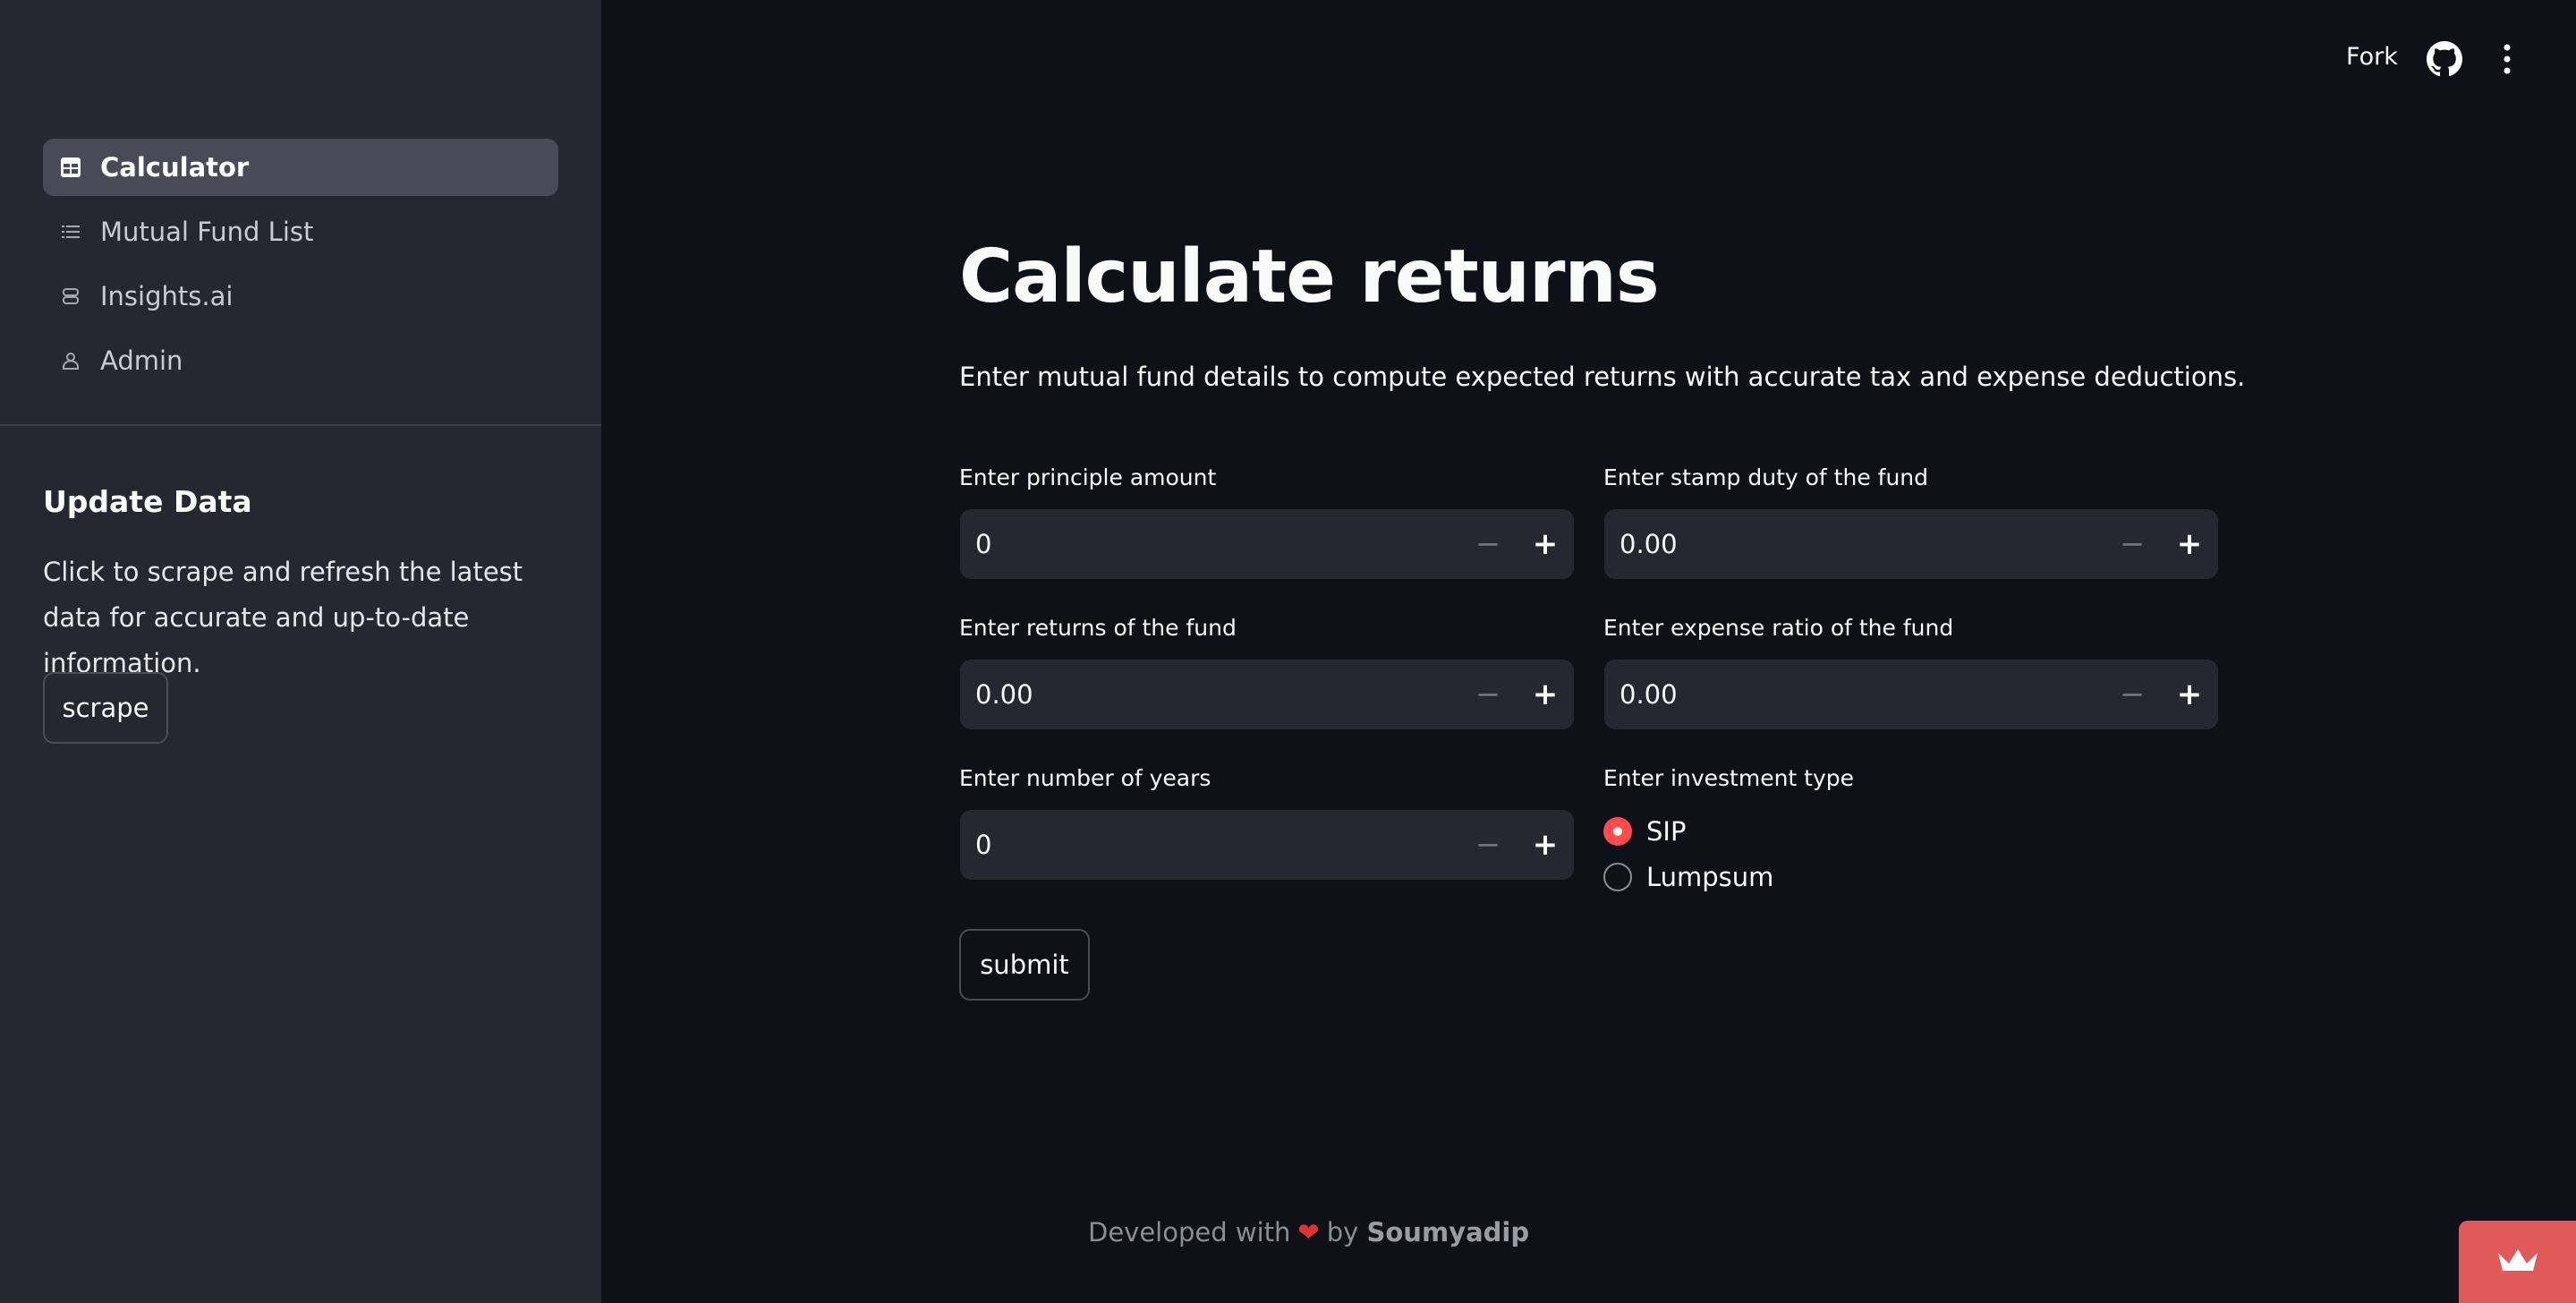 This screenshot has height=1303, width=2576. I want to click on stamp-duty-input: 0.00 − +, so click(1911, 544).